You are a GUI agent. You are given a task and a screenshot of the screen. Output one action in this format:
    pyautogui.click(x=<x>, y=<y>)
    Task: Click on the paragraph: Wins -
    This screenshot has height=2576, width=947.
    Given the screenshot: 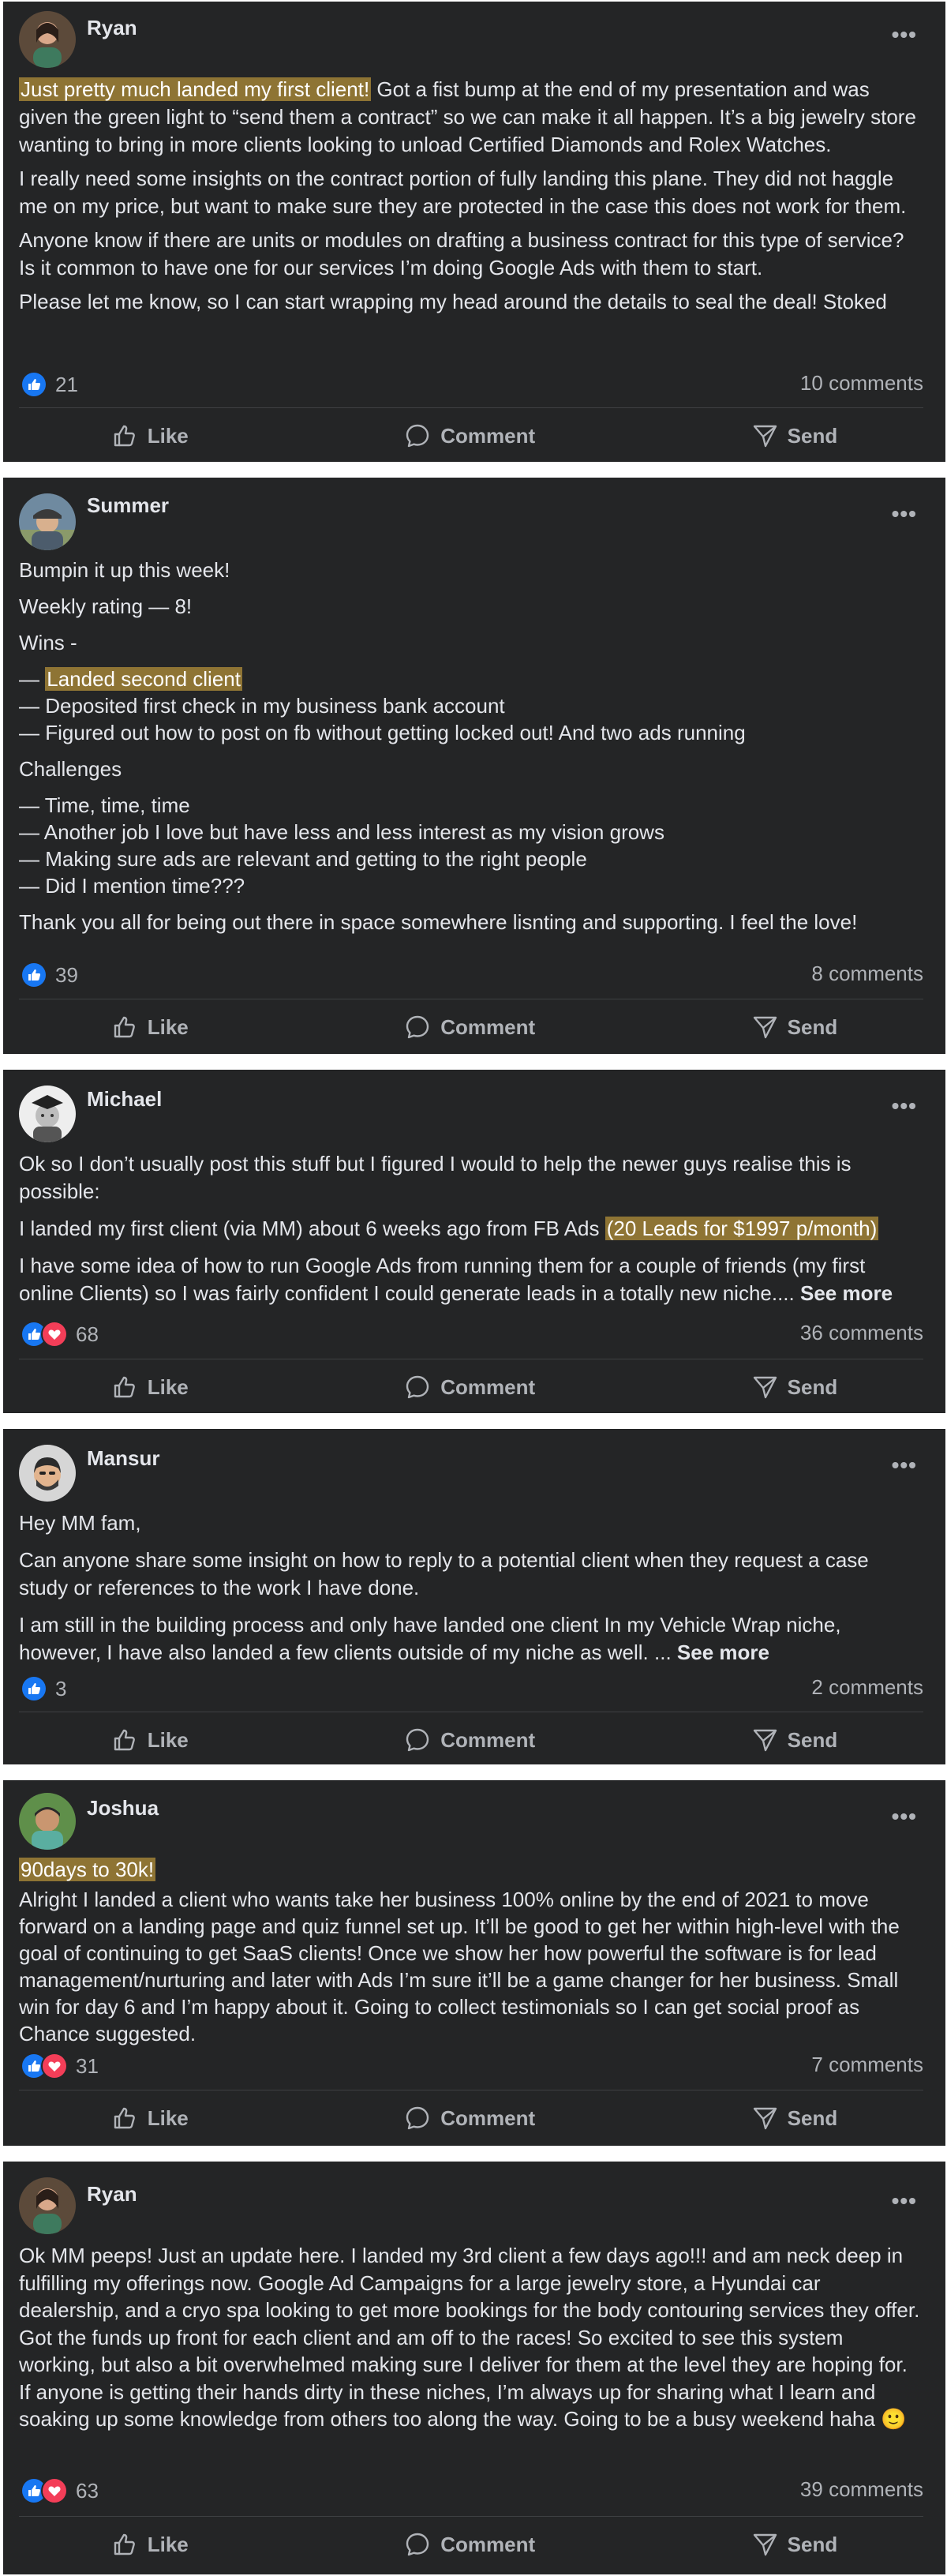 What is the action you would take?
    pyautogui.click(x=48, y=642)
    